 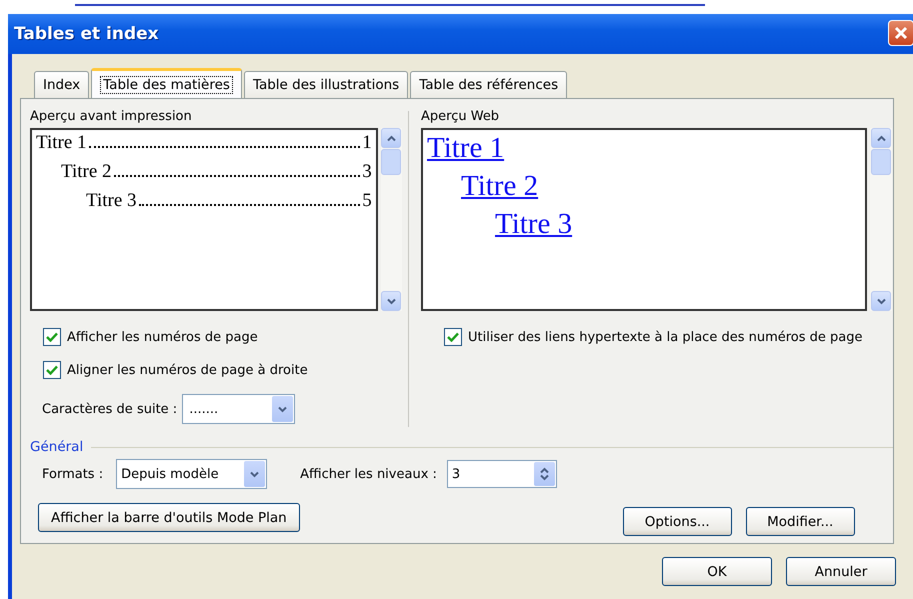 I want to click on levels-spinner: 3, so click(x=501, y=474).